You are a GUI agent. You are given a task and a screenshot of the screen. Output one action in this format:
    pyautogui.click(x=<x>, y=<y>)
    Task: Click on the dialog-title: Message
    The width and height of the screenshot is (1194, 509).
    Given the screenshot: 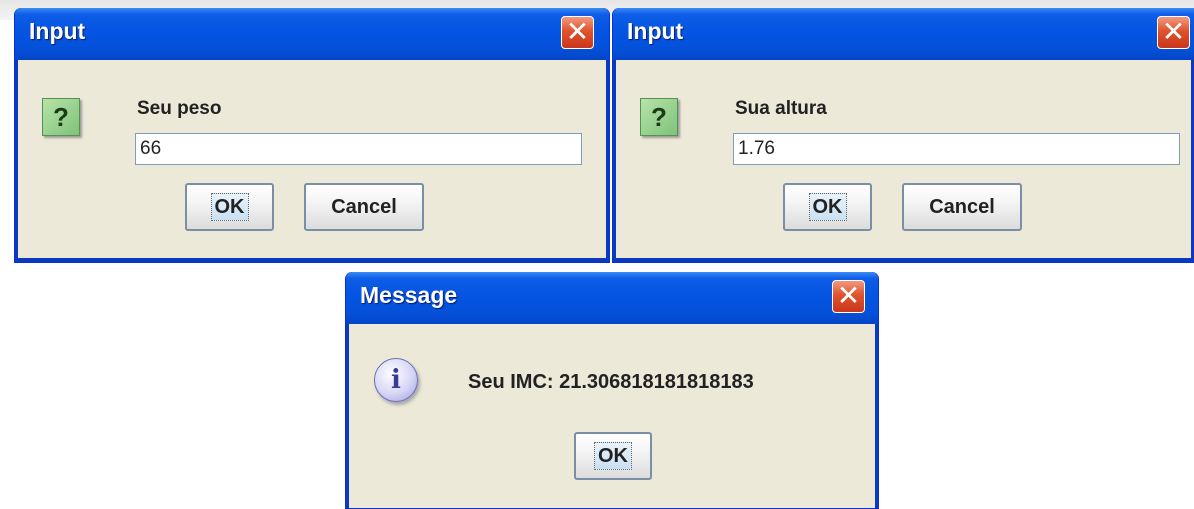 What is the action you would take?
    pyautogui.click(x=409, y=295)
    